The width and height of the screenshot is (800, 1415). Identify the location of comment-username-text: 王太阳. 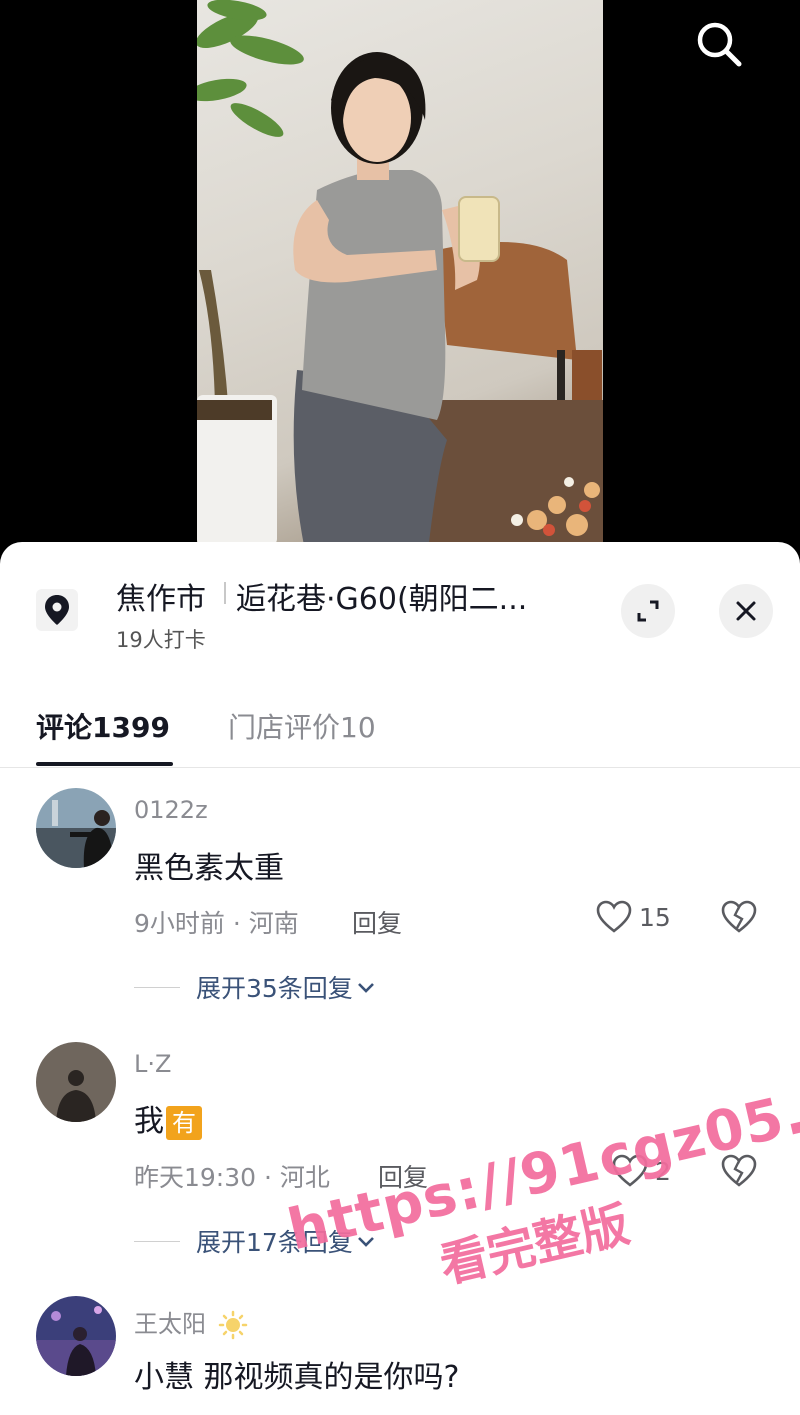
(170, 1324).